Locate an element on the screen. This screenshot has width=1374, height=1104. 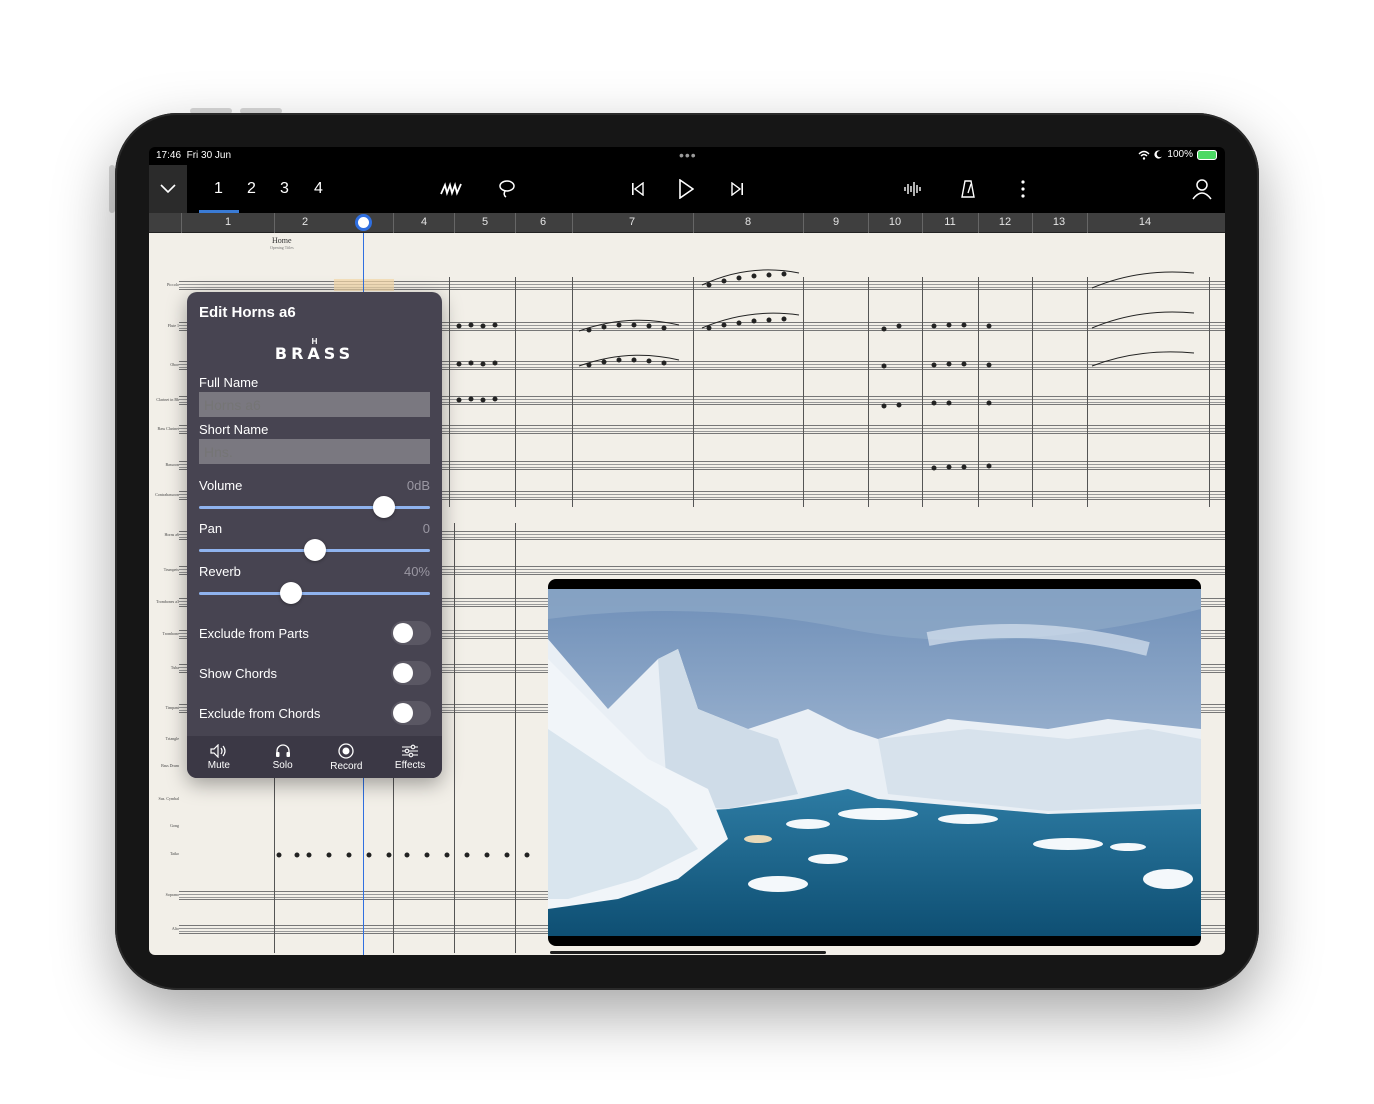
solo-button: Solo is located at coordinates (283, 757).